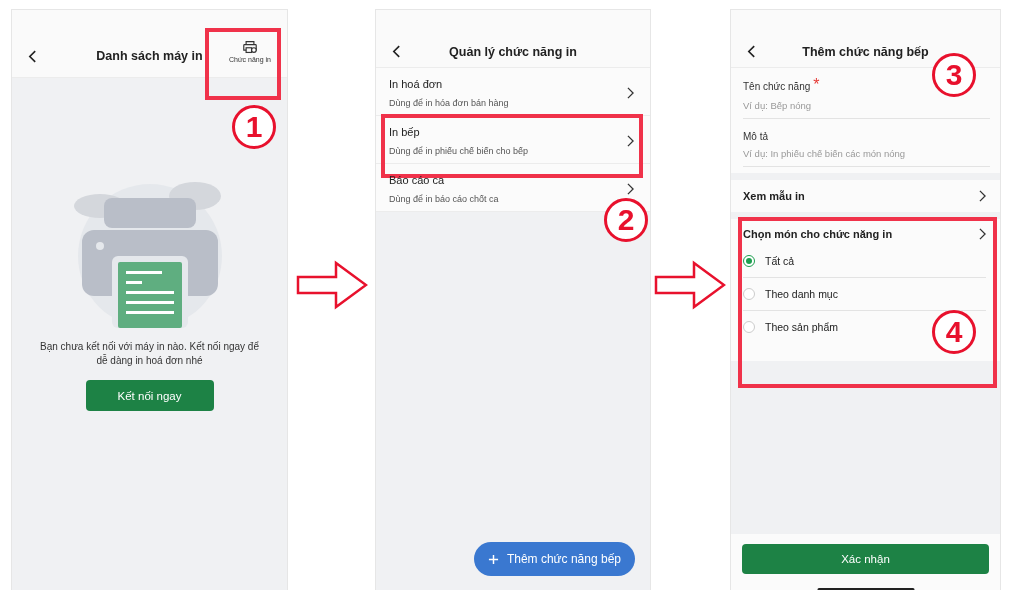 The height and width of the screenshot is (600, 1024). What do you see at coordinates (513, 92) in the screenshot?
I see `function-list-item: In hoá đơn Dùng để in hóa đơn bán hàng` at bounding box center [513, 92].